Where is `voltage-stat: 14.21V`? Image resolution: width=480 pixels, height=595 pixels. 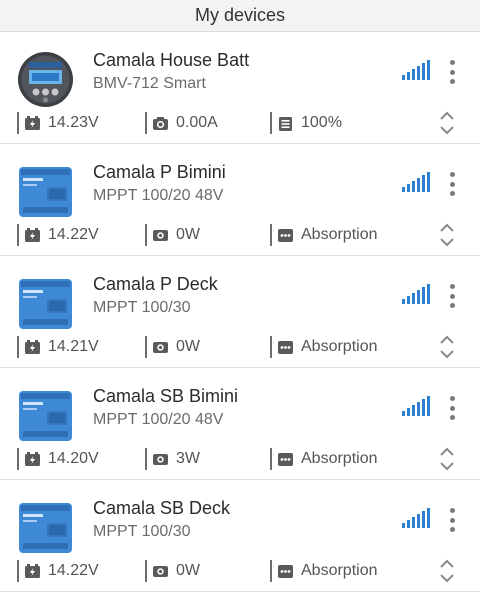
voltage-stat: 14.21V is located at coordinates (58, 347).